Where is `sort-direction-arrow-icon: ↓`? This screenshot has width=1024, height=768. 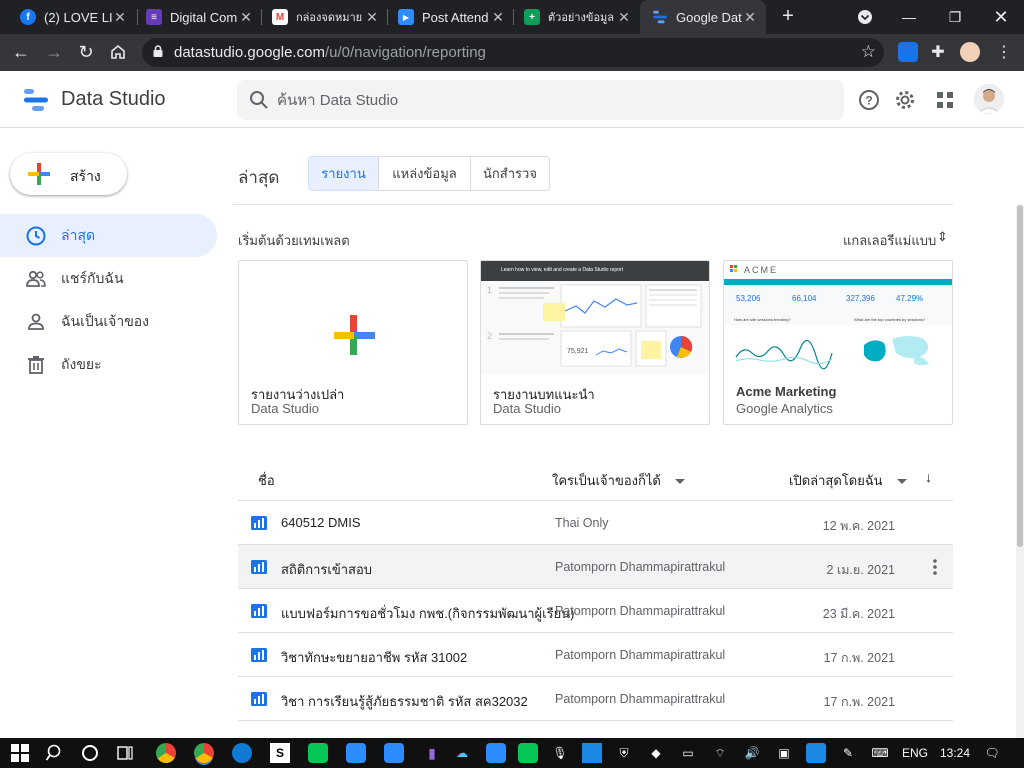 sort-direction-arrow-icon: ↓ is located at coordinates (928, 477).